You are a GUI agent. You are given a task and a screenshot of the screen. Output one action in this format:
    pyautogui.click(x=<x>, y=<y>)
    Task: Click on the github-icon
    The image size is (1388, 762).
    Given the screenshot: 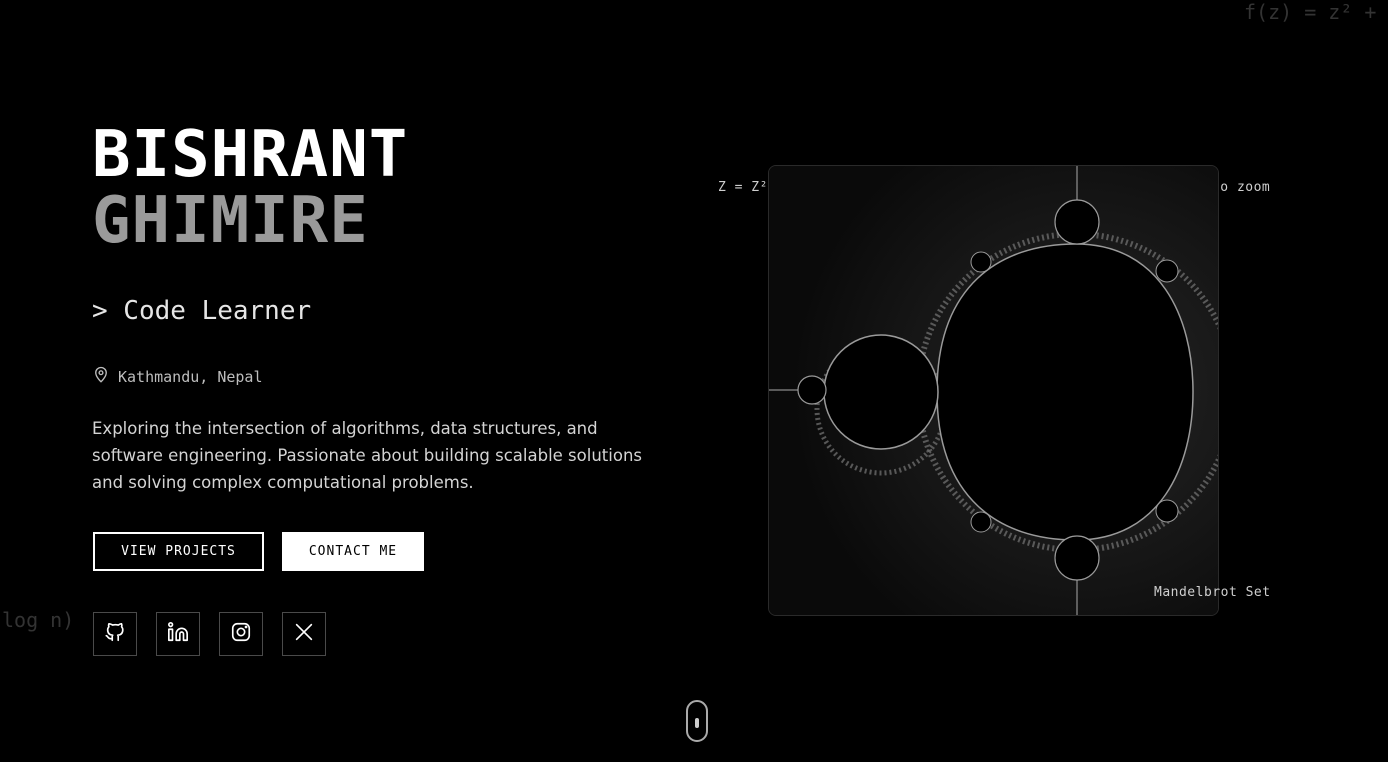 What is the action you would take?
    pyautogui.click(x=115, y=634)
    